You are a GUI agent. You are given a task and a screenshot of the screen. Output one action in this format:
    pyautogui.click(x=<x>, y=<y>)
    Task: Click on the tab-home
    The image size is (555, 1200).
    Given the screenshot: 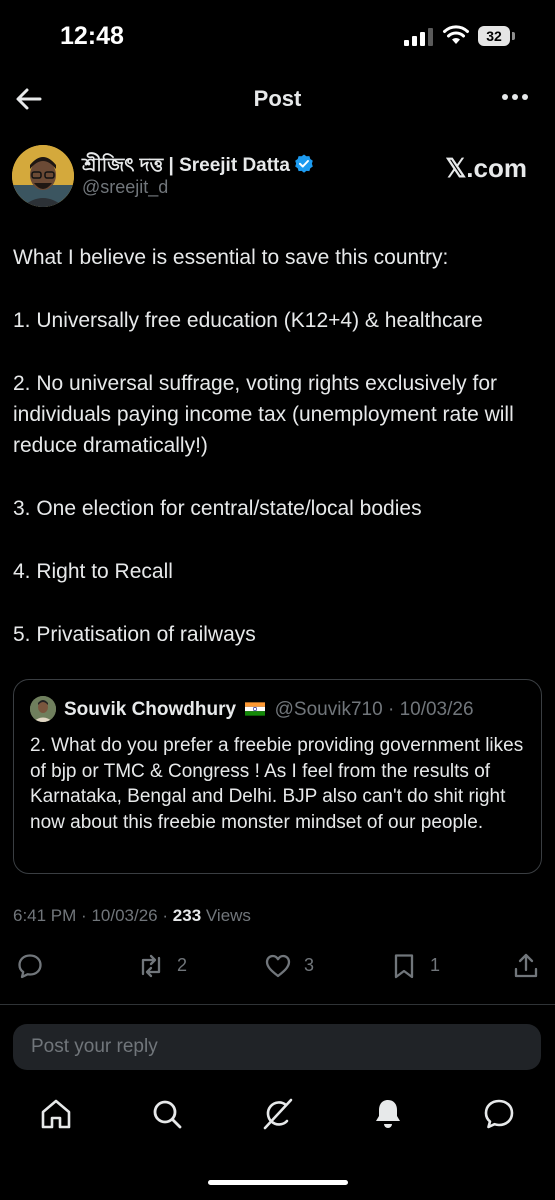 What is the action you would take?
    pyautogui.click(x=56, y=1114)
    